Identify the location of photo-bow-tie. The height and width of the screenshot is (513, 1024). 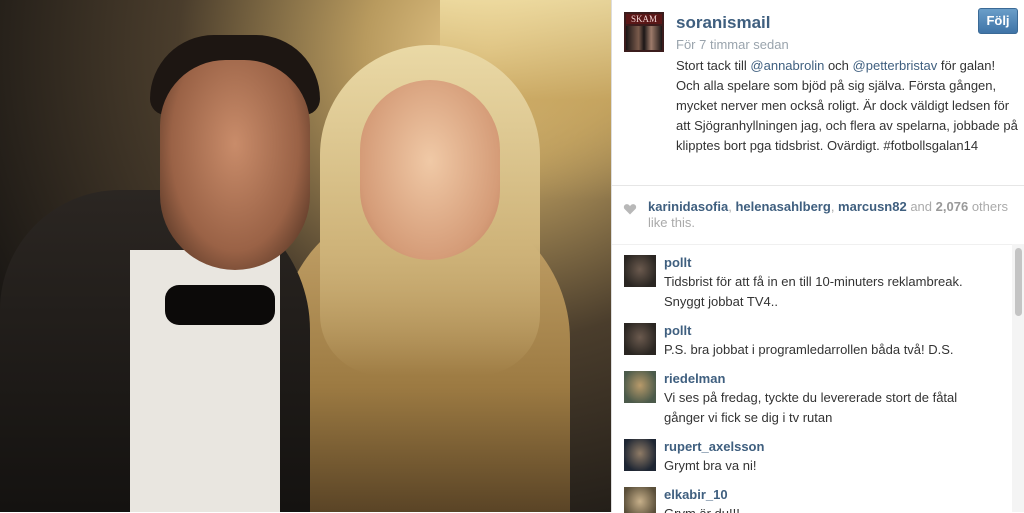
(220, 305).